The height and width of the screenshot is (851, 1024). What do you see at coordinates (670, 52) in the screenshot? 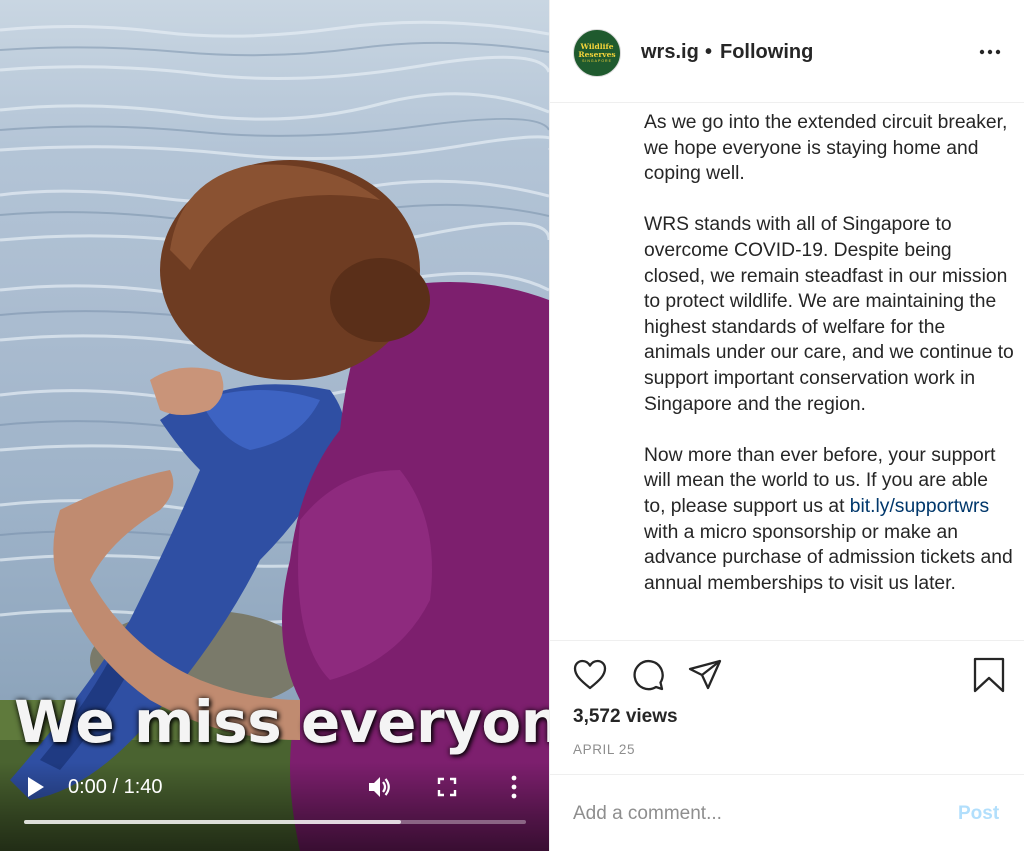
I see `username-link: wrs.ig` at bounding box center [670, 52].